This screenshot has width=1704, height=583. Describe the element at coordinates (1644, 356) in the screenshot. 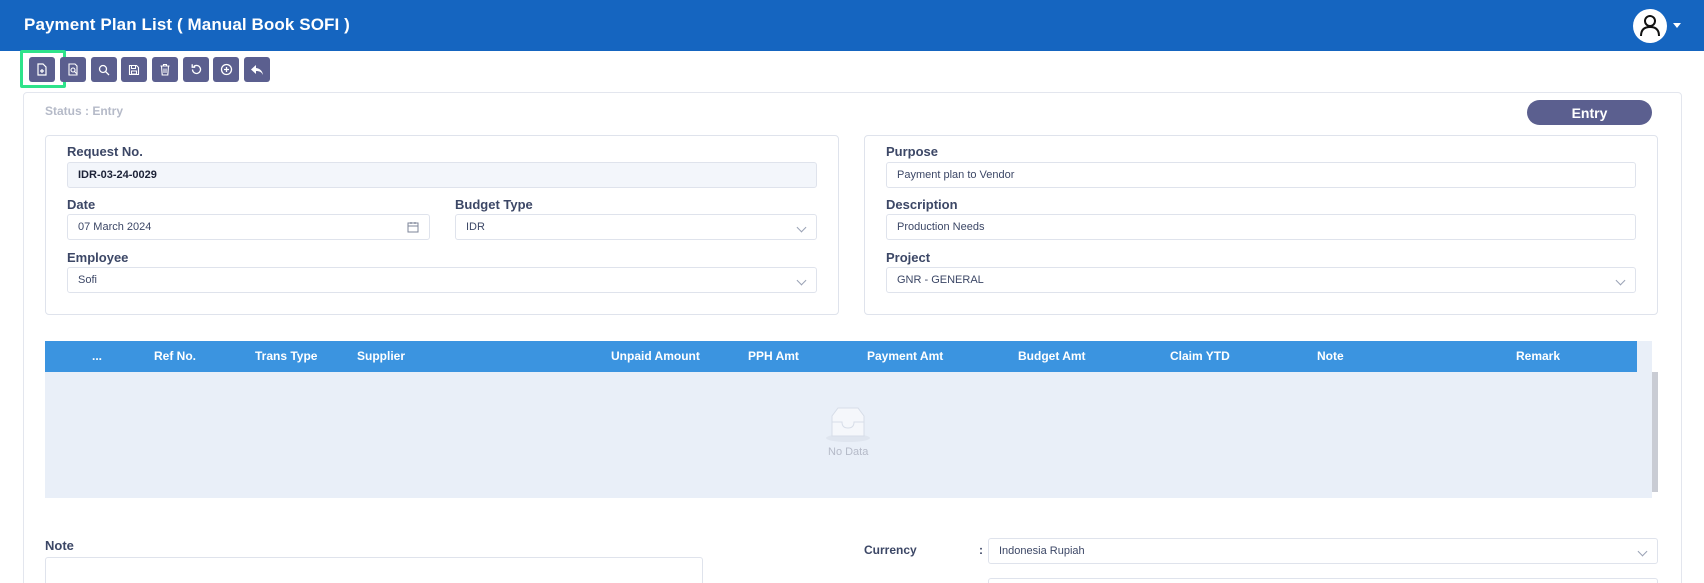

I see `table-header-spacer` at that location.